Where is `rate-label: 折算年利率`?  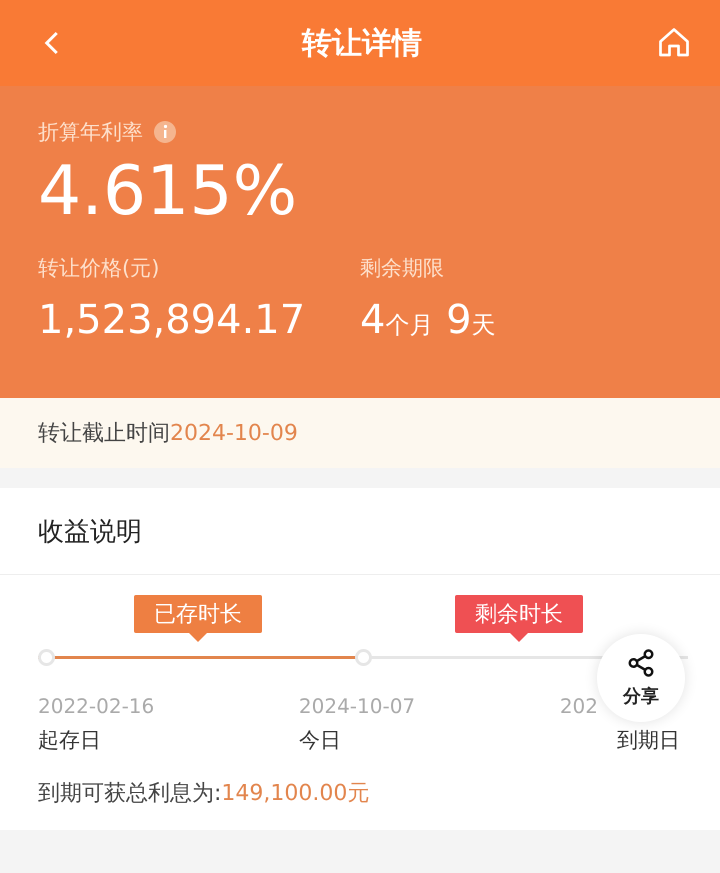
rate-label: 折算年利率 is located at coordinates (90, 132).